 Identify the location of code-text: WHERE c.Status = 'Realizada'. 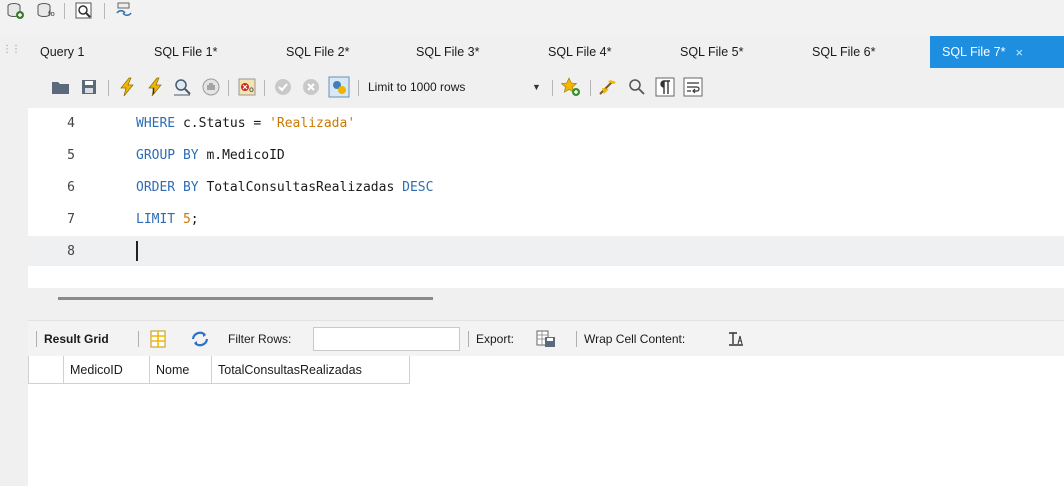
(246, 123).